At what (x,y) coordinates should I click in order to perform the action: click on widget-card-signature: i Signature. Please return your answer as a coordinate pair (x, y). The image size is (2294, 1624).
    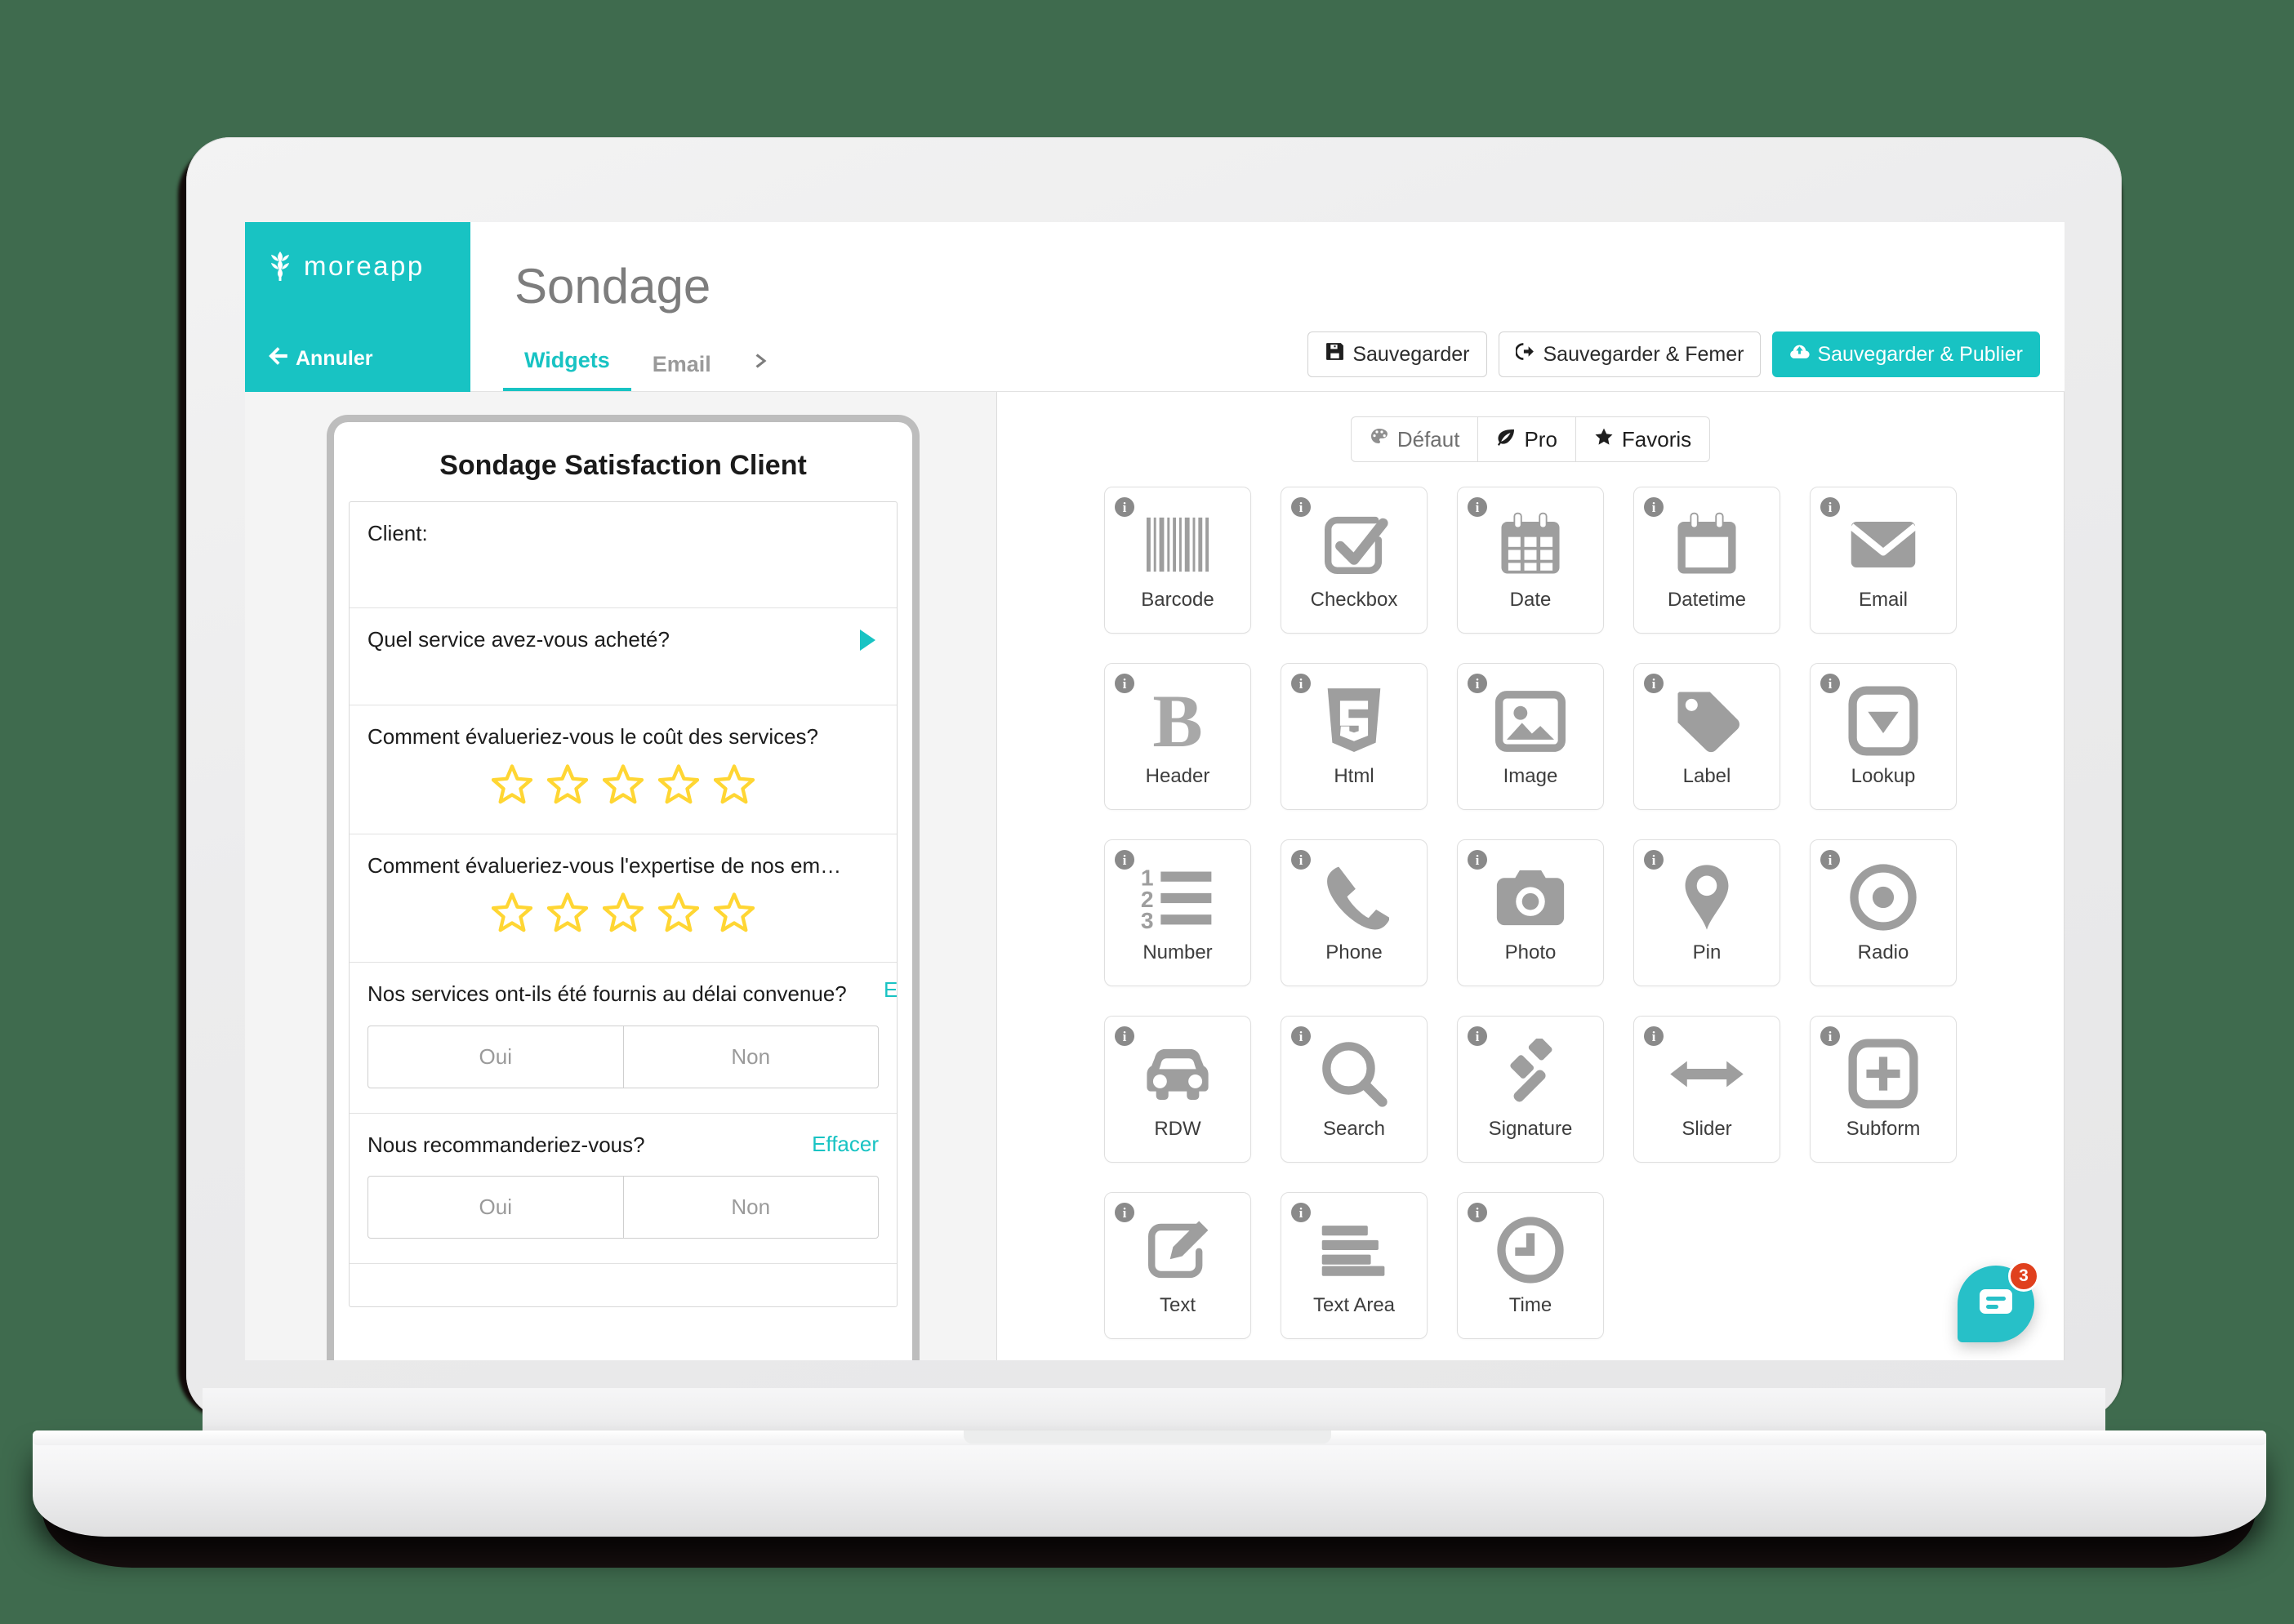
    Looking at the image, I should click on (1531, 1089).